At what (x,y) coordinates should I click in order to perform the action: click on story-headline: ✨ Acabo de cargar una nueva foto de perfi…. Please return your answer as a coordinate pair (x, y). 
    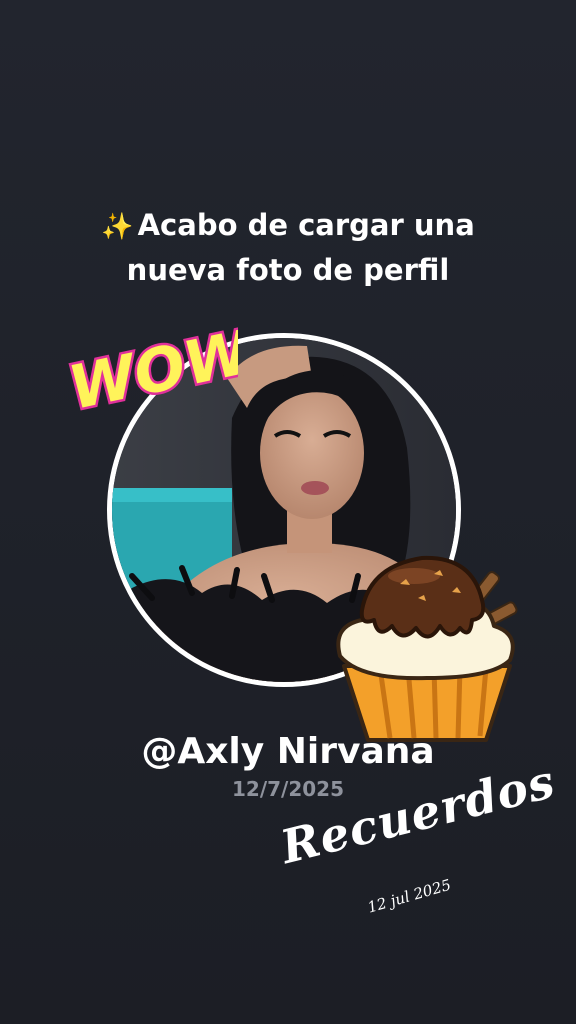
    Looking at the image, I should click on (288, 248).